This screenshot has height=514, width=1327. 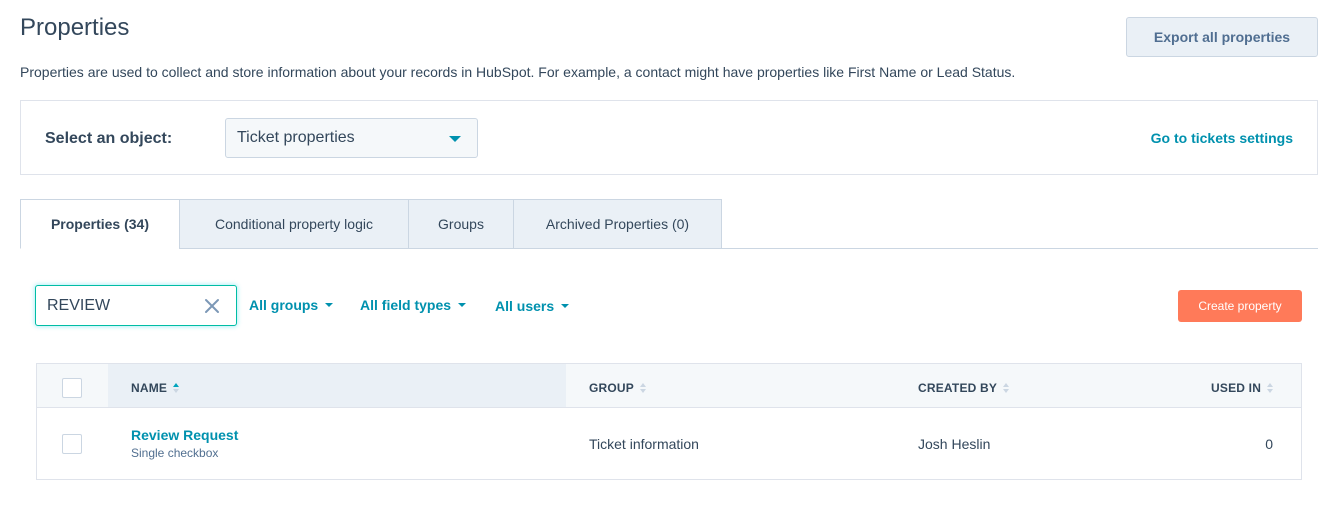 I want to click on column-header-name: NAME, so click(x=155, y=388).